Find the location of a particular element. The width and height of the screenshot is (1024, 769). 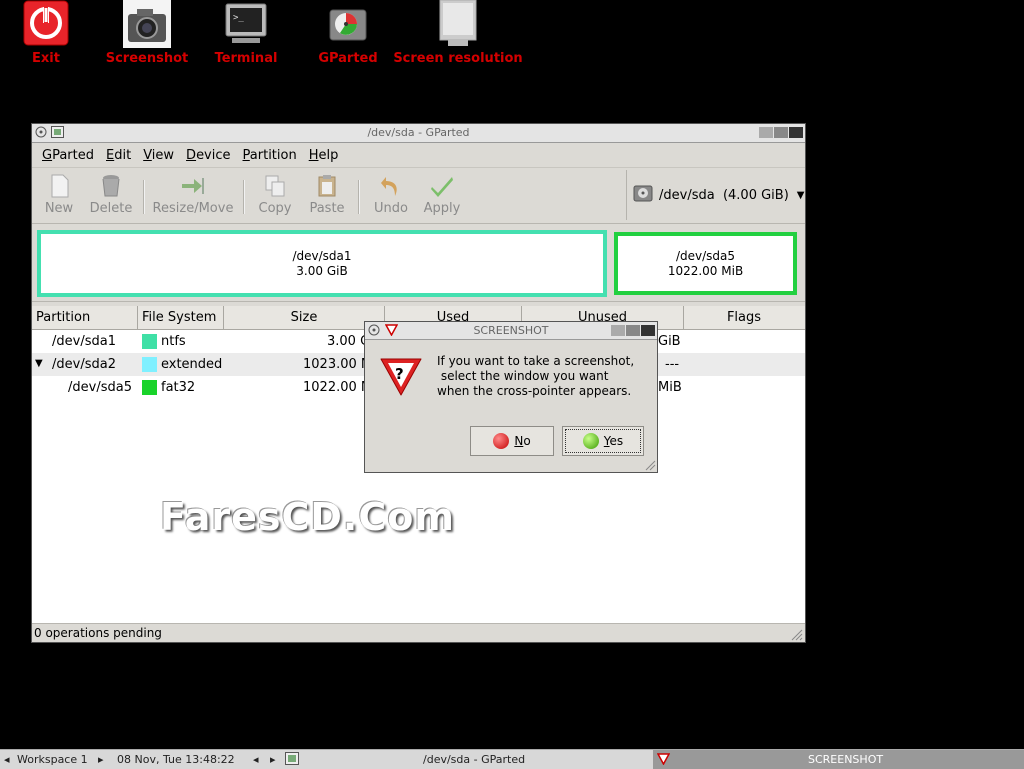

no-button: No is located at coordinates (512, 441).